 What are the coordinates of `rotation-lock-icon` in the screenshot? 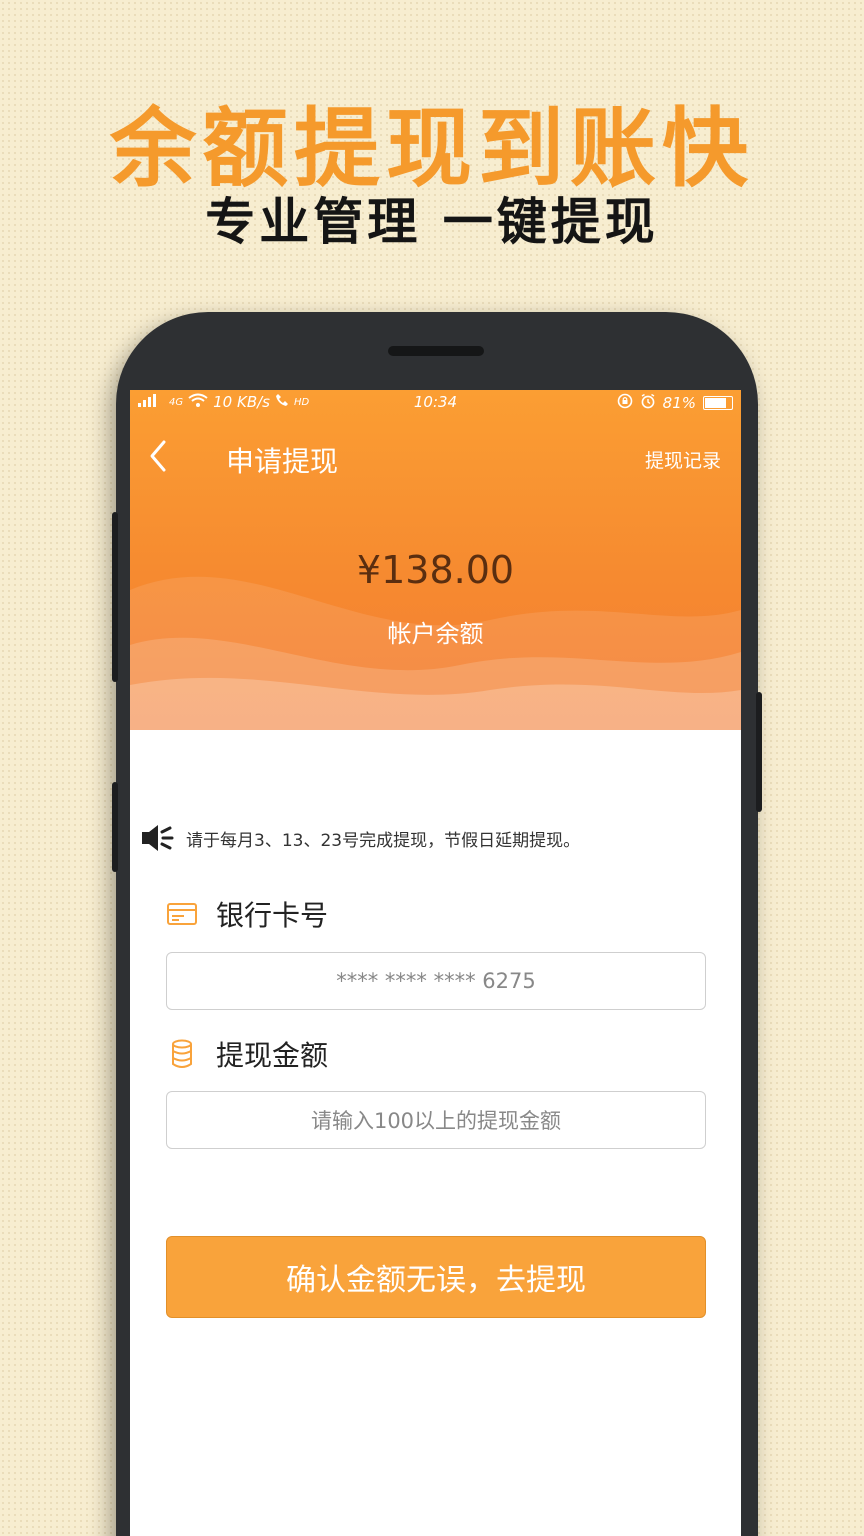 It's located at (625, 403).